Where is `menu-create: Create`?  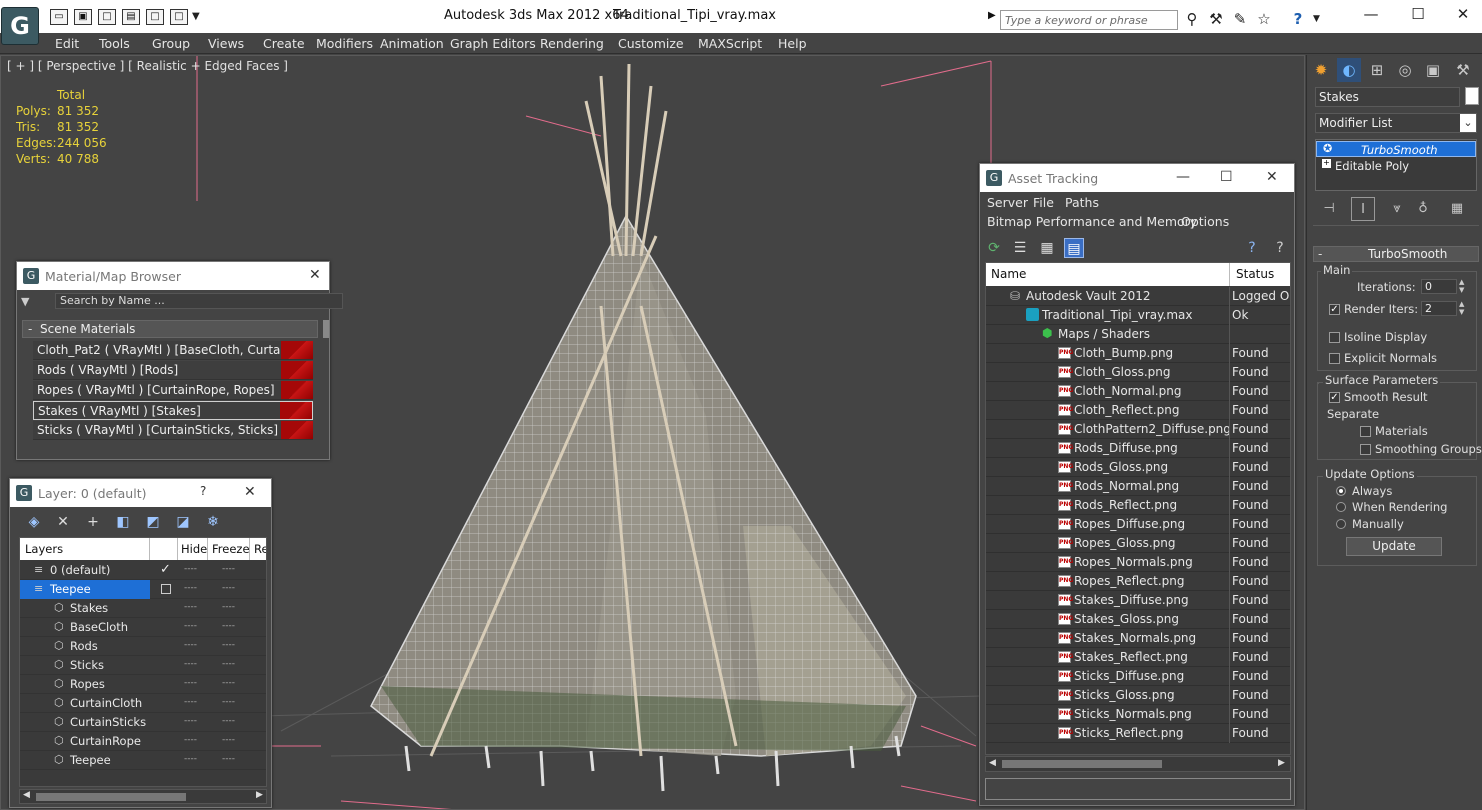
menu-create: Create is located at coordinates (284, 43).